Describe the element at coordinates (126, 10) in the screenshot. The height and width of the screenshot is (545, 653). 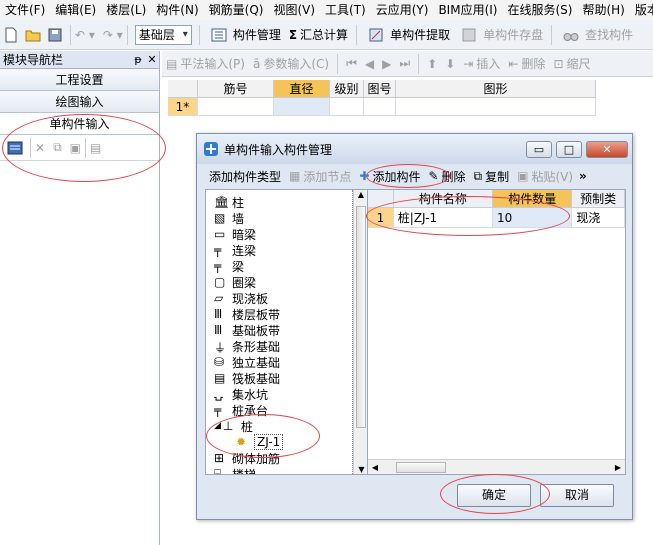
I see `menu-floor: 楼层(L)` at that location.